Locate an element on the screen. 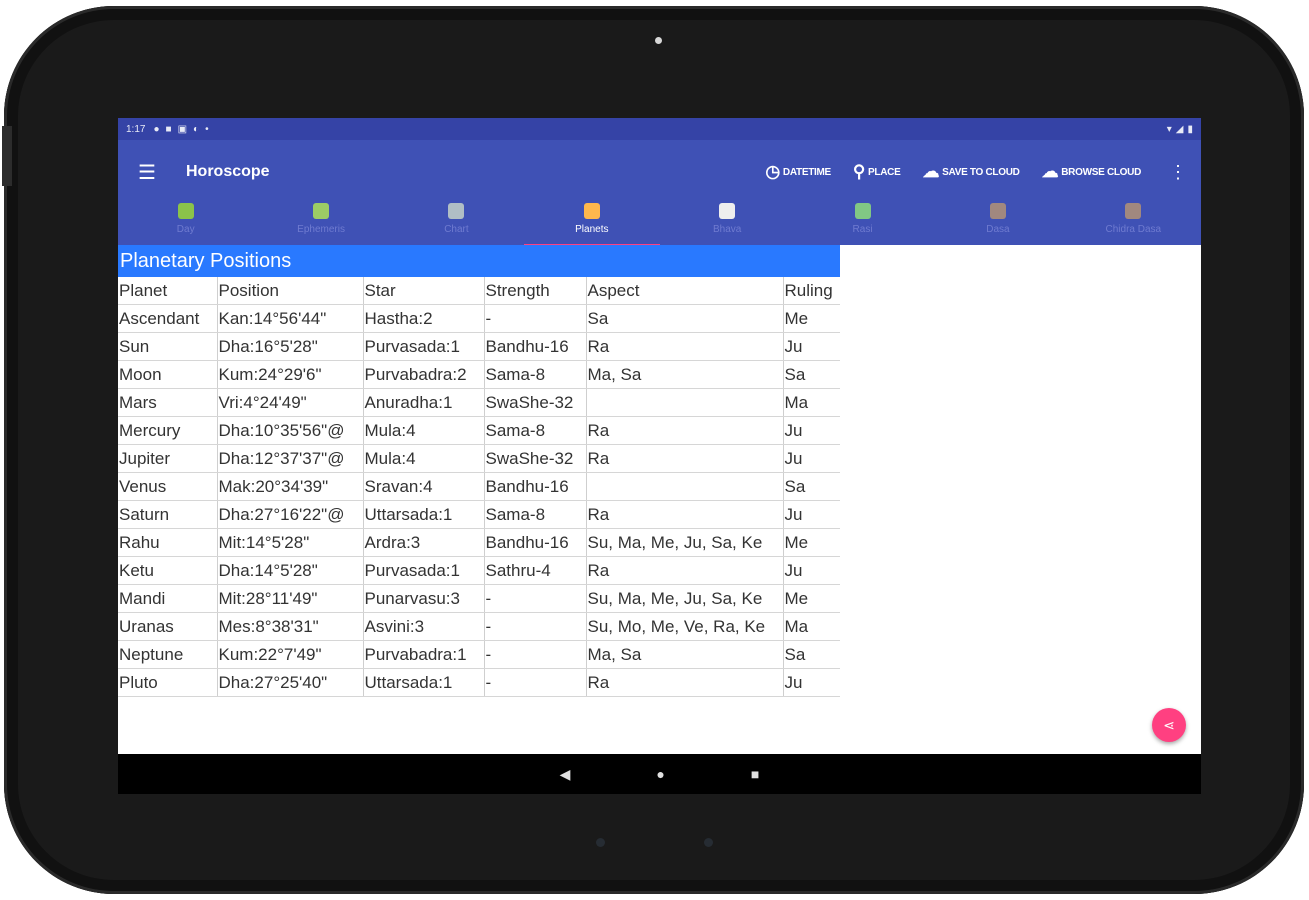 The width and height of the screenshot is (1309, 900). table-cell: Ketu is located at coordinates (168, 570).